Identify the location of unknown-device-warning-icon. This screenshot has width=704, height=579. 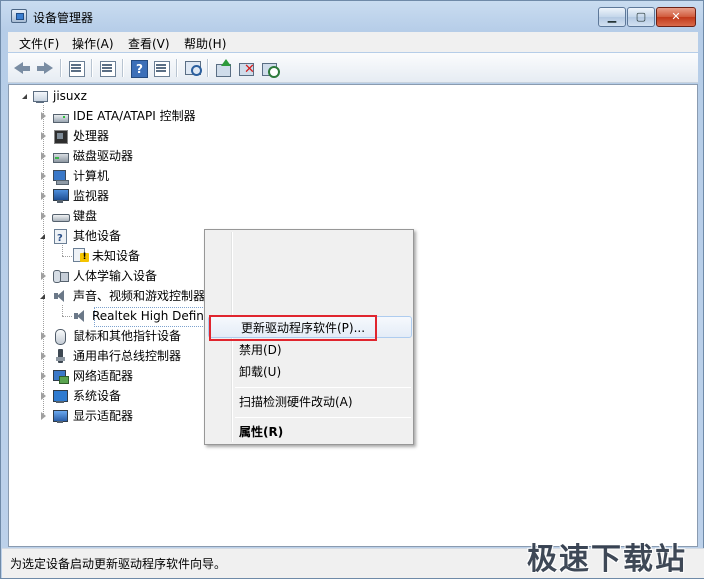
(80, 256).